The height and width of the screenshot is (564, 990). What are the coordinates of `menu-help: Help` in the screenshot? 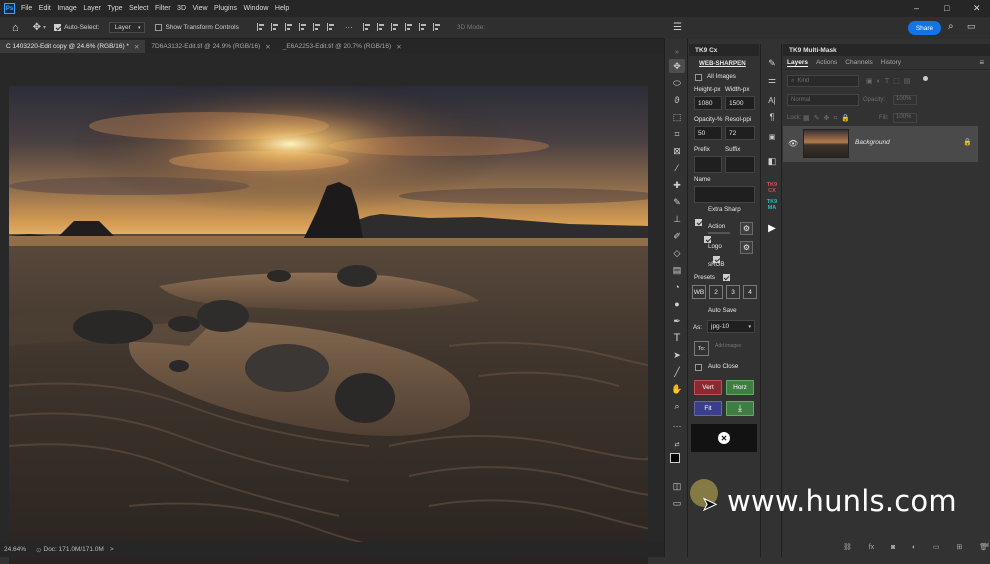 It's located at (282, 8).